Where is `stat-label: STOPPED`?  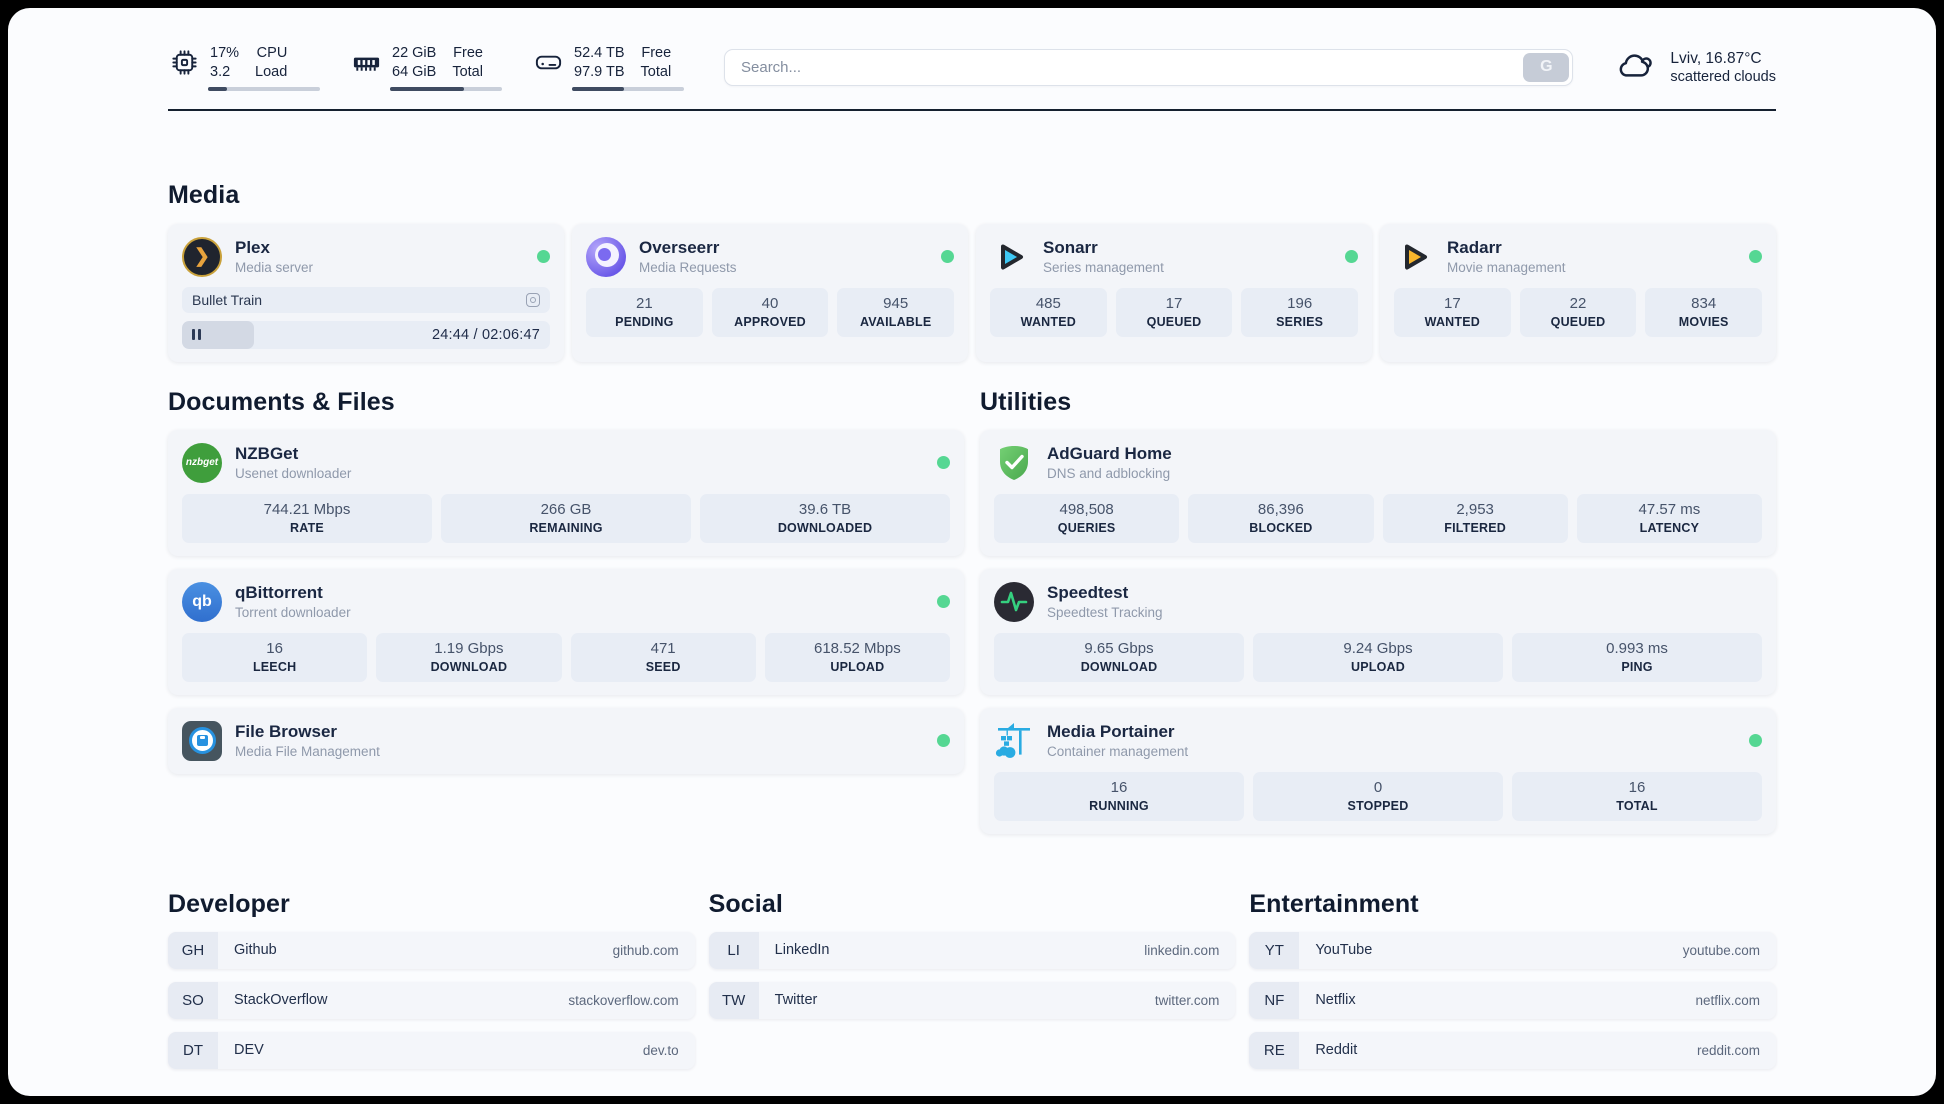 stat-label: STOPPED is located at coordinates (1378, 805).